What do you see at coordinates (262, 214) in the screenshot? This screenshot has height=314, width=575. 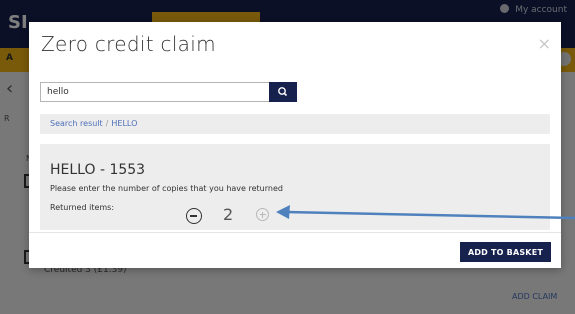 I see `increase-quantity-button` at bounding box center [262, 214].